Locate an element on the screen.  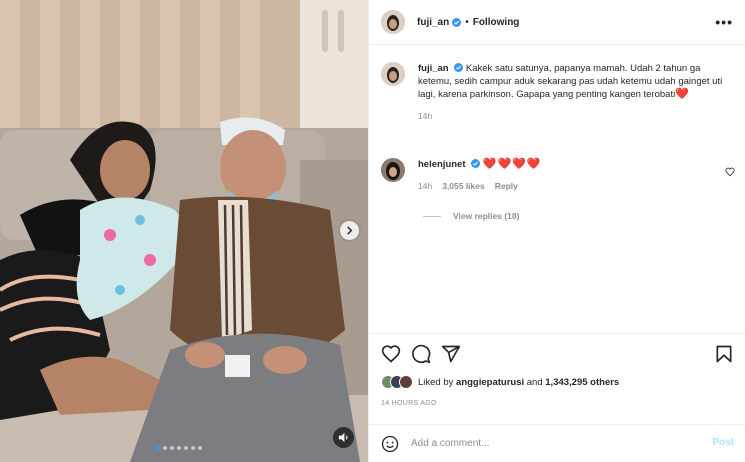
caption-heart-emoji: ❤️ is located at coordinates (682, 94).